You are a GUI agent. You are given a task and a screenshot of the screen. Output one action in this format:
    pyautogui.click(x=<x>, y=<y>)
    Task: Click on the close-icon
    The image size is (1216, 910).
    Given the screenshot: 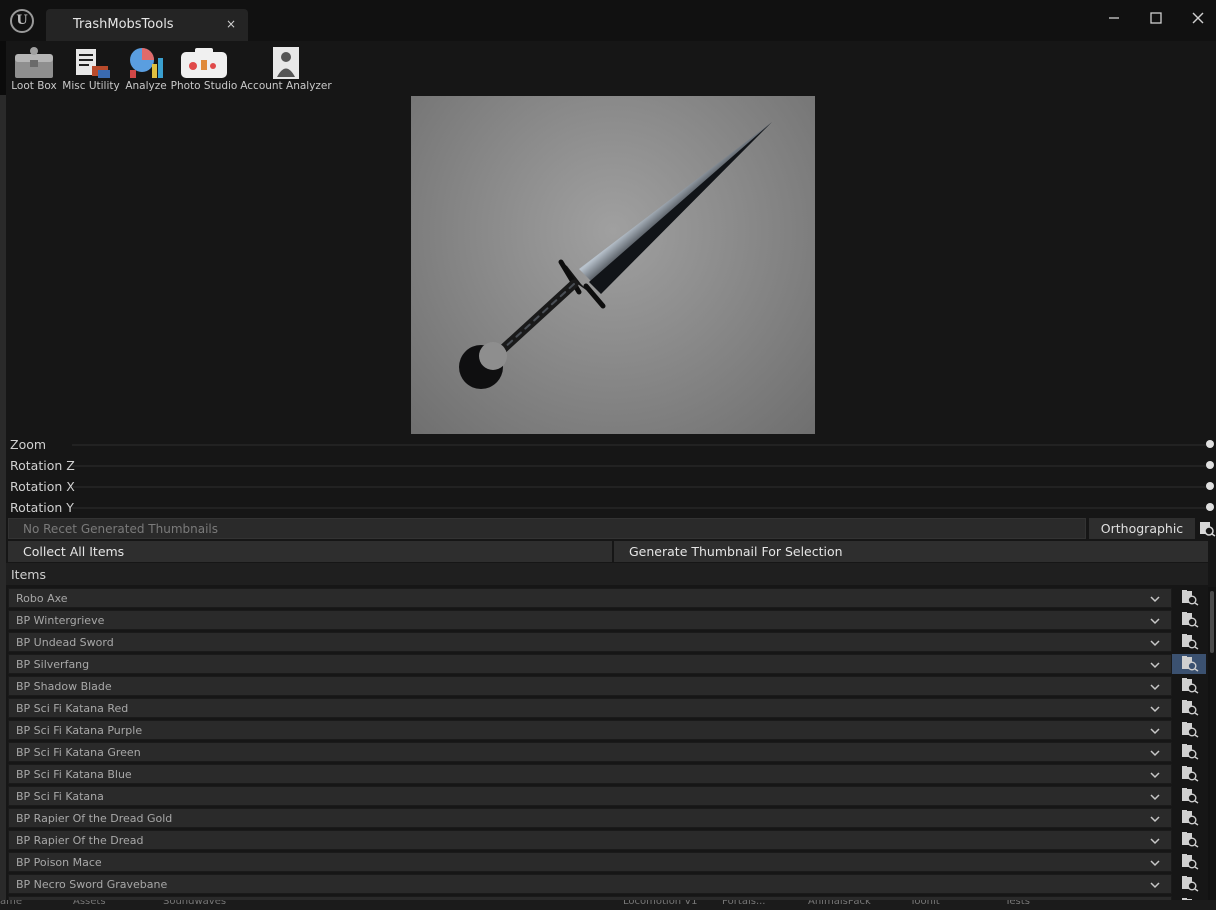 What is the action you would take?
    pyautogui.click(x=1198, y=18)
    